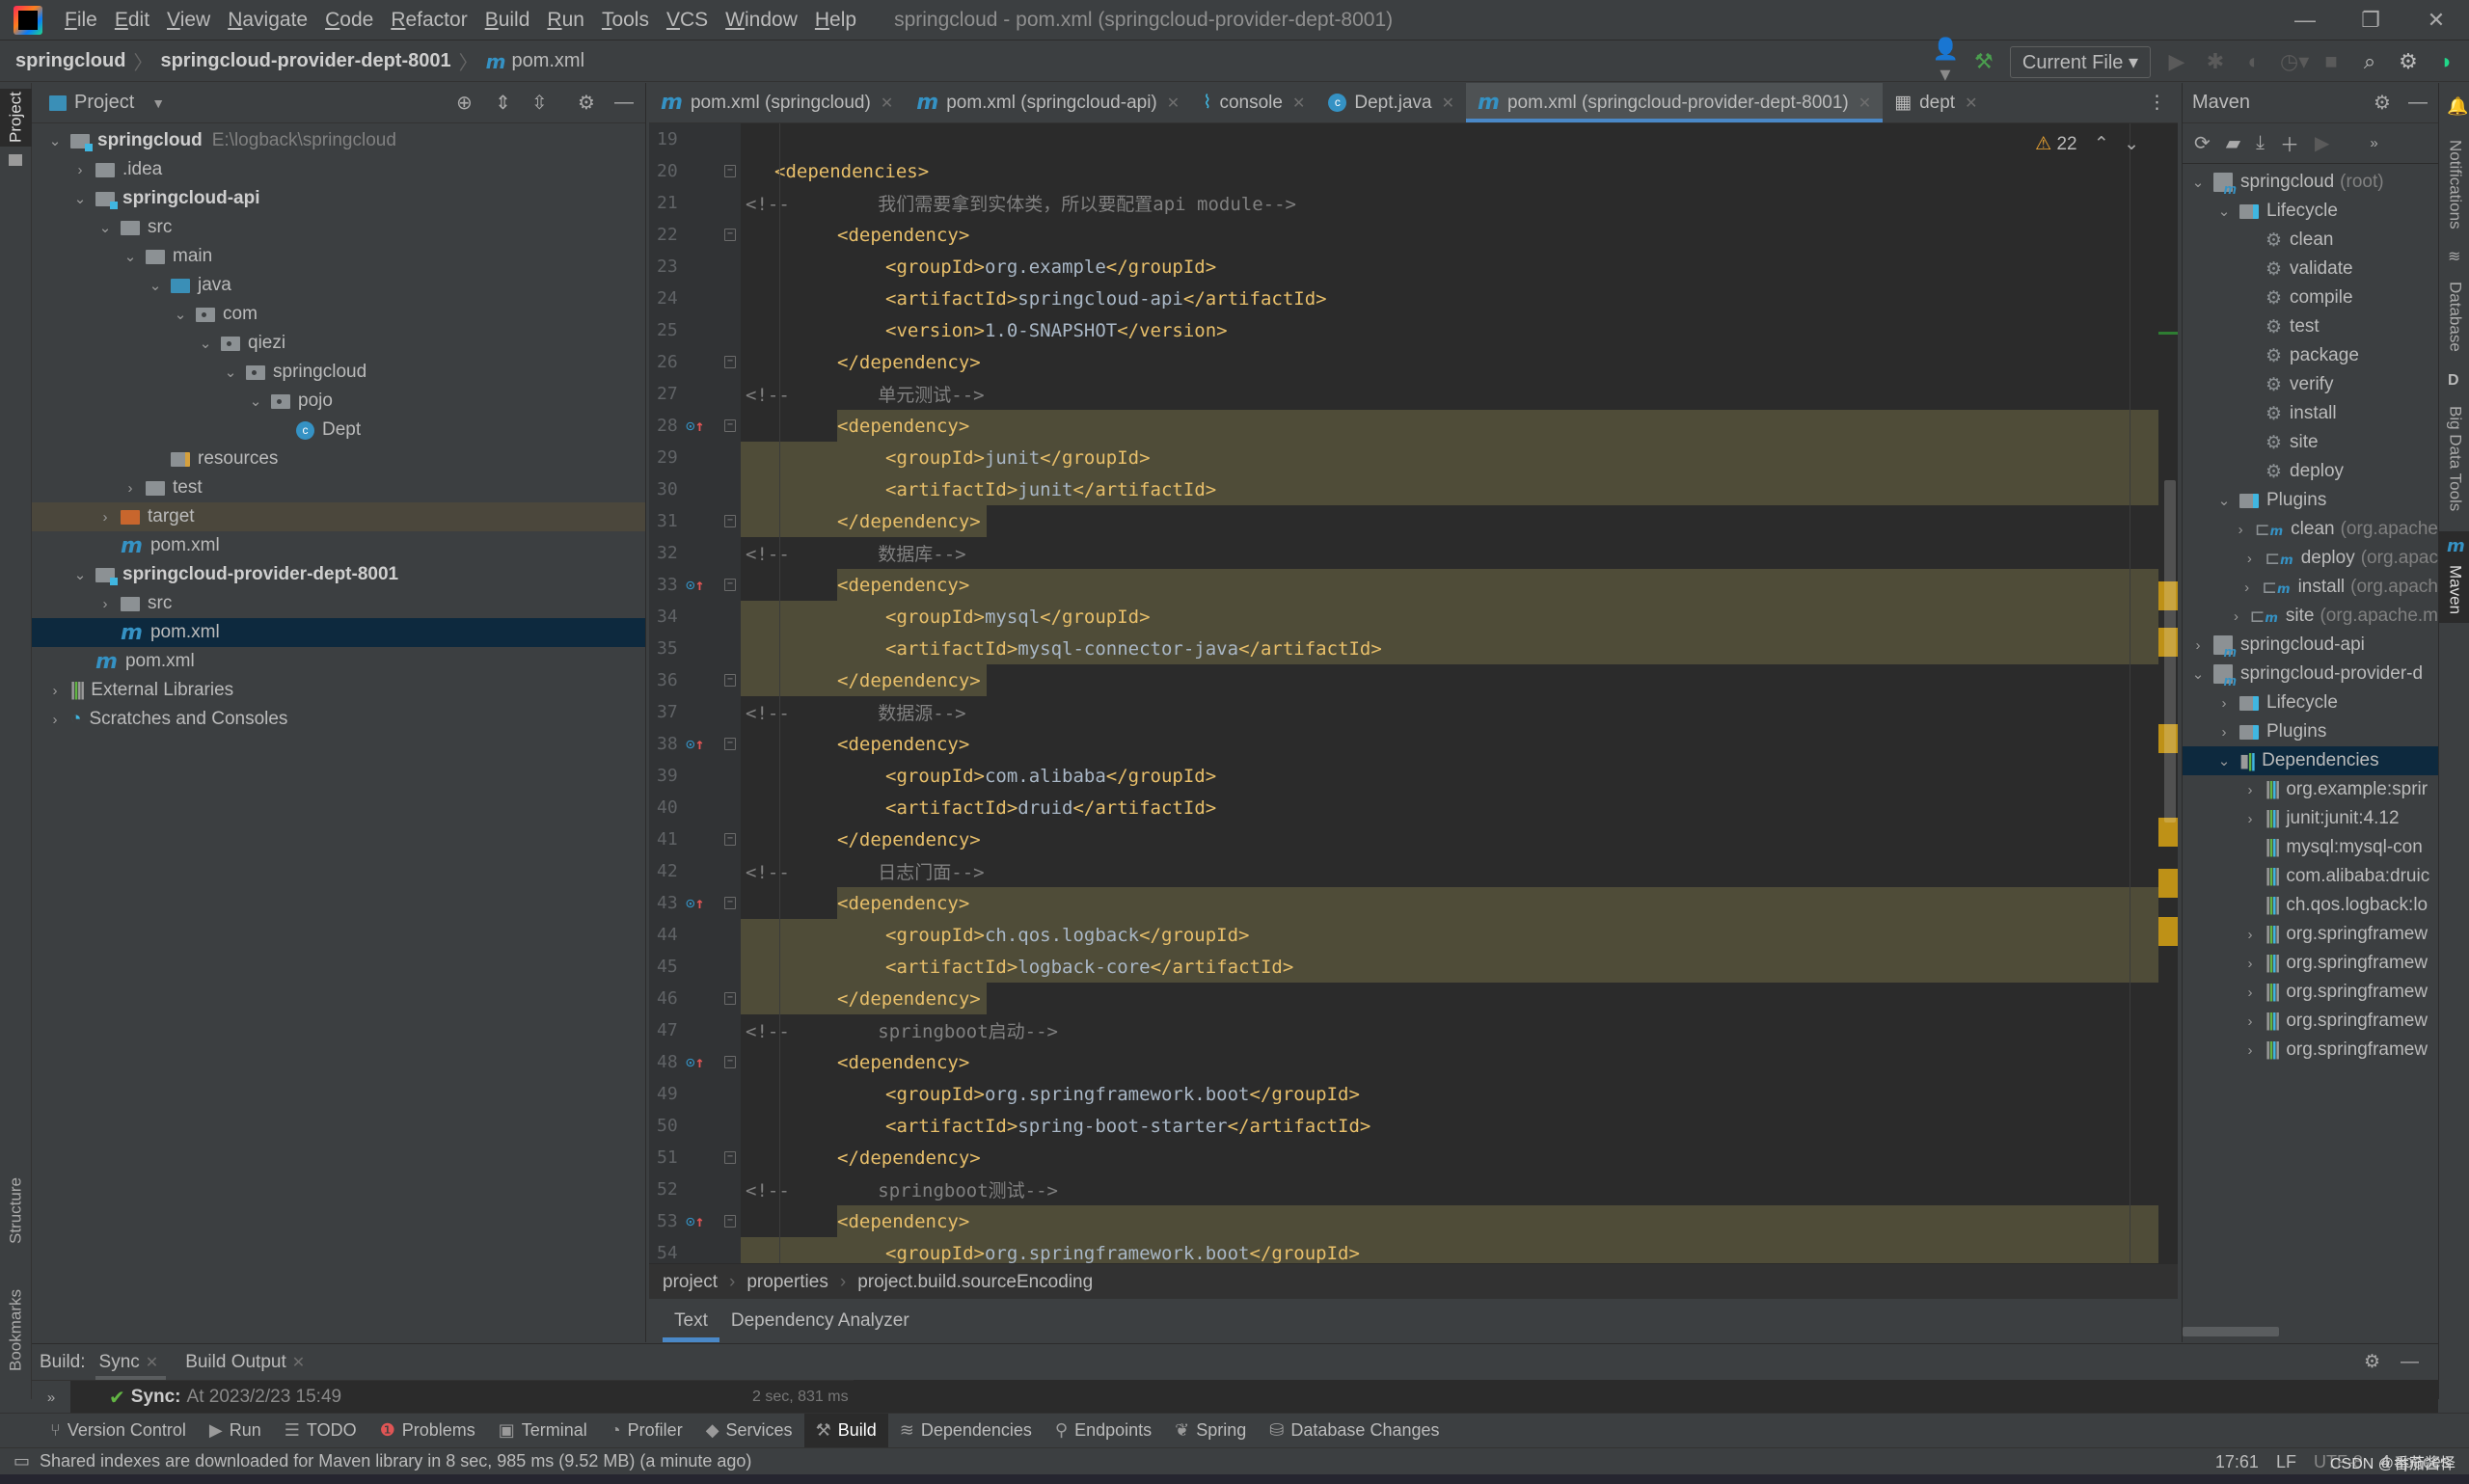 This screenshot has width=2469, height=1484. Describe the element at coordinates (338, 487) in the screenshot. I see `tree-item-test: › test` at that location.